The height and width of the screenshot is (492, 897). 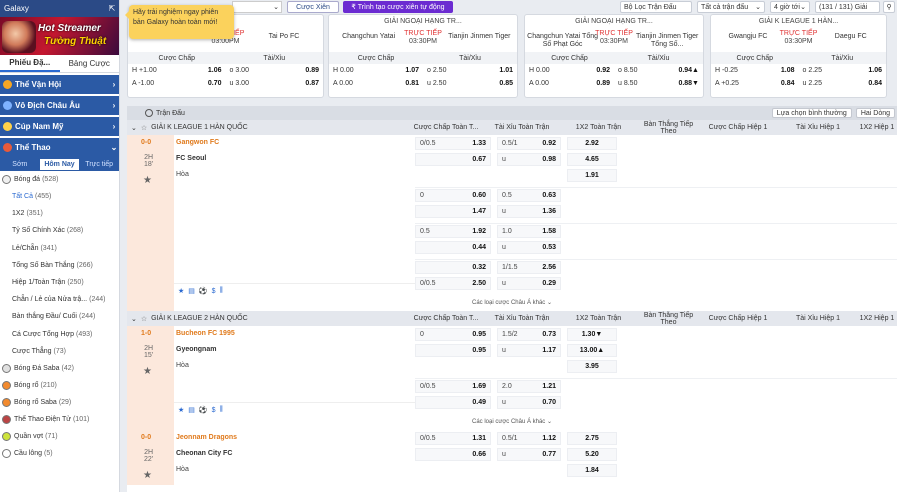 I want to click on odds-cell: A +0.25 0.84, so click(x=755, y=83).